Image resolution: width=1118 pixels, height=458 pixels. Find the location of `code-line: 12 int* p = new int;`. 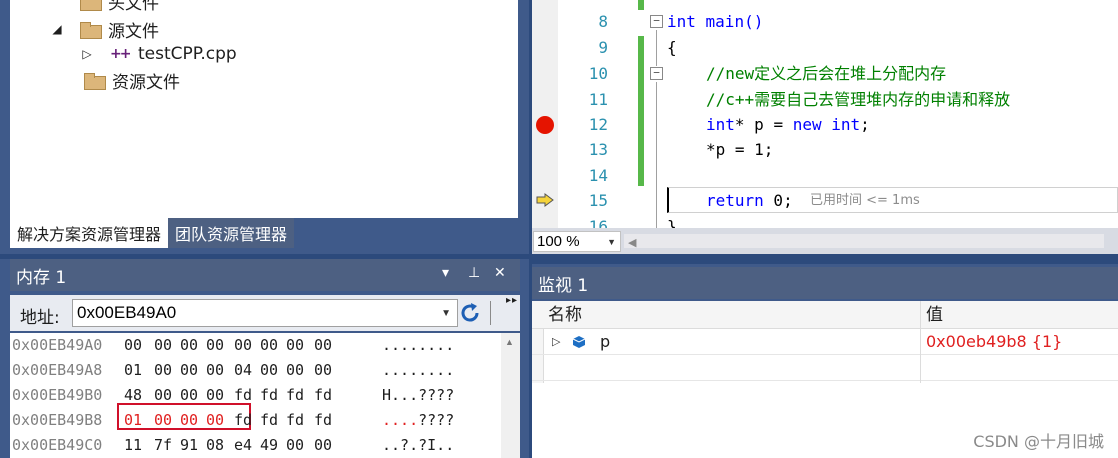

code-line: 12 int* p = new int; is located at coordinates (825, 125).